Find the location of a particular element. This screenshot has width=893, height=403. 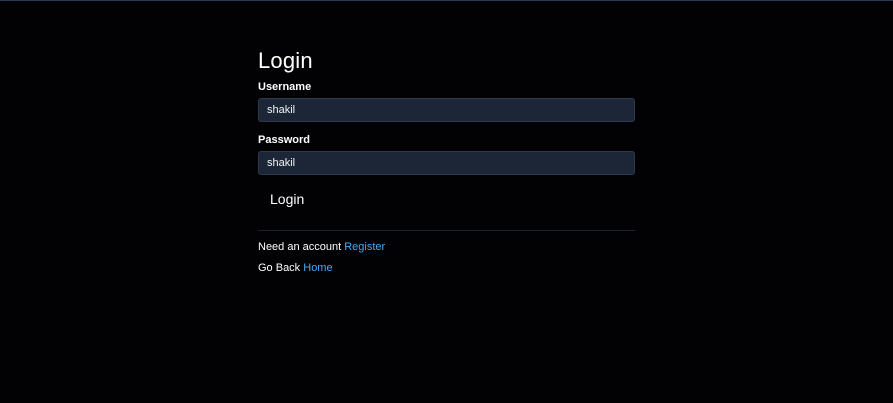

back-prompt: Go Back is located at coordinates (279, 268).